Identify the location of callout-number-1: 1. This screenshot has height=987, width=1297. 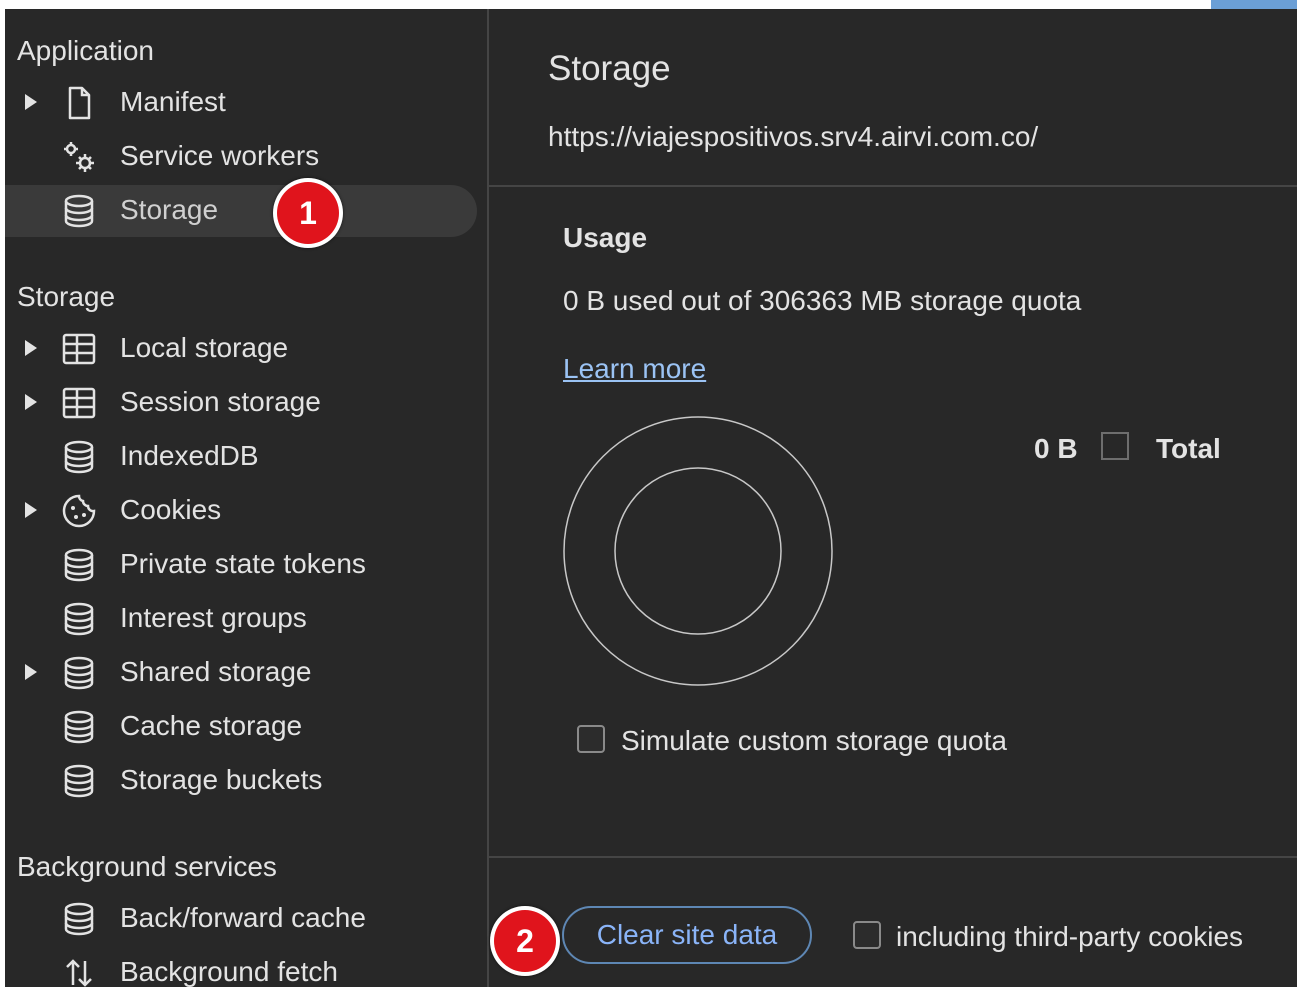
(308, 213).